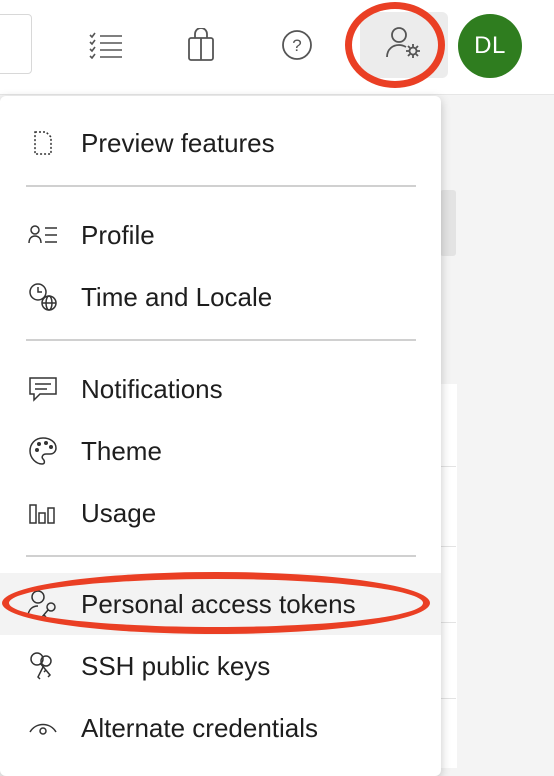 The image size is (554, 776). Describe the element at coordinates (448, 223) in the screenshot. I see `background-card` at that location.